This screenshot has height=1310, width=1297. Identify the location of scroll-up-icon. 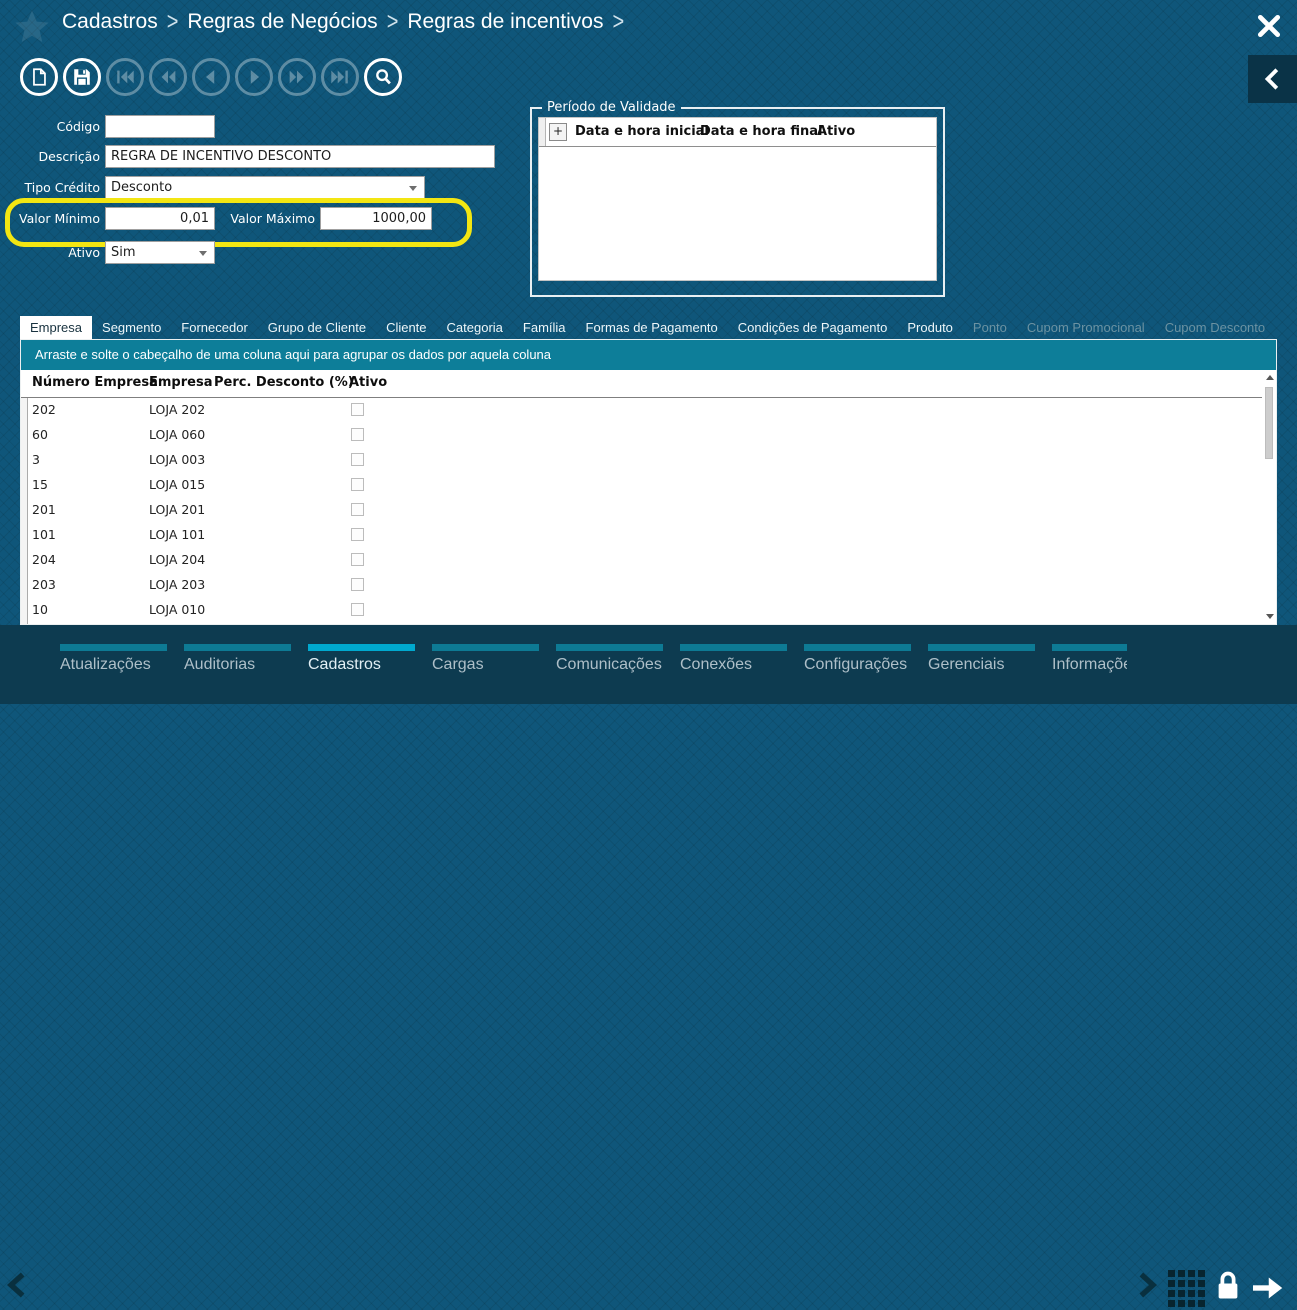
(1270, 377).